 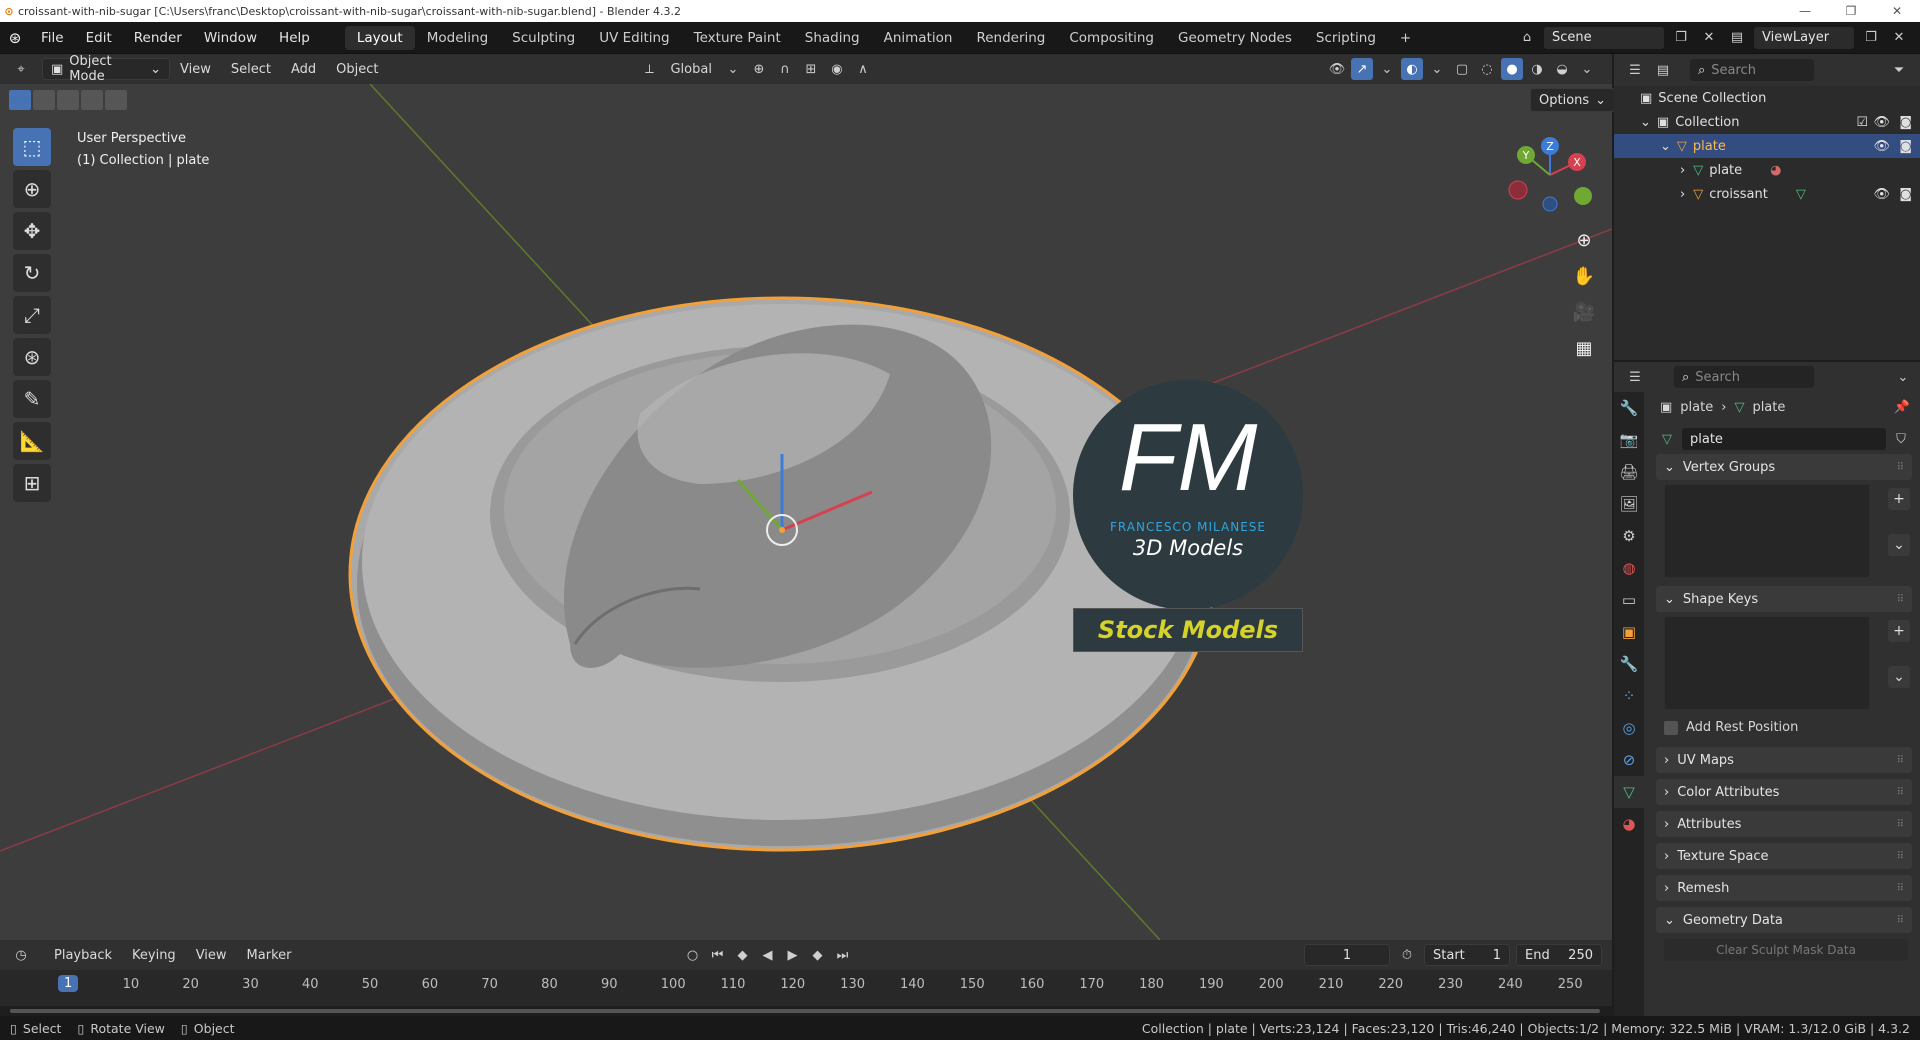 I want to click on viewport-menu-view: View, so click(x=195, y=69).